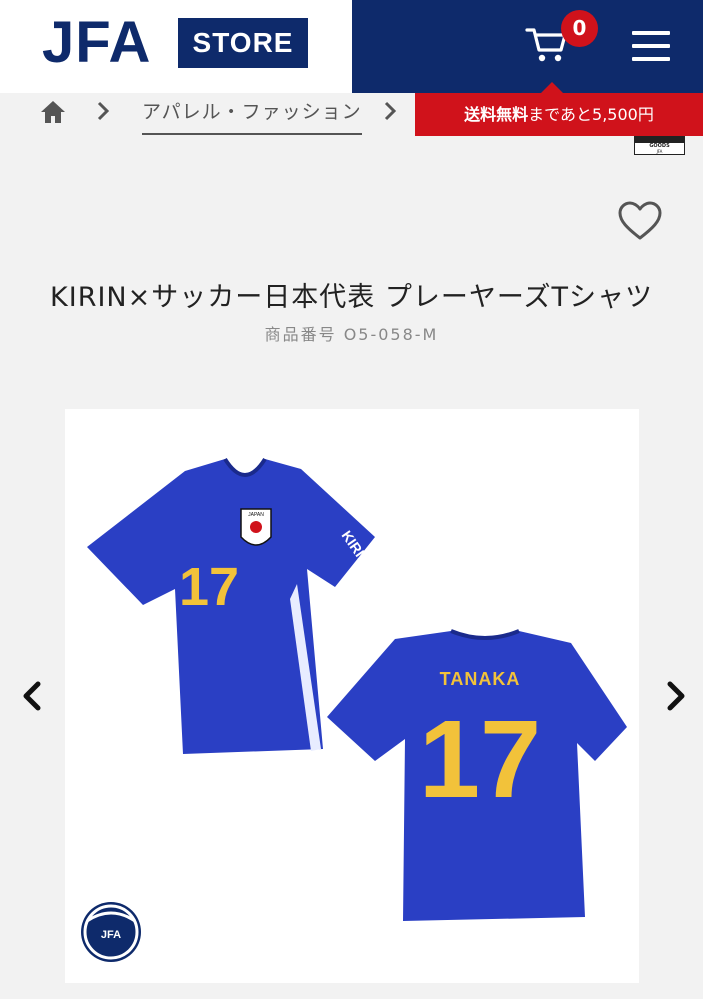 The width and height of the screenshot is (703, 999). Describe the element at coordinates (659, 145) in the screenshot. I see `goods-badge: GOODS JFA` at that location.